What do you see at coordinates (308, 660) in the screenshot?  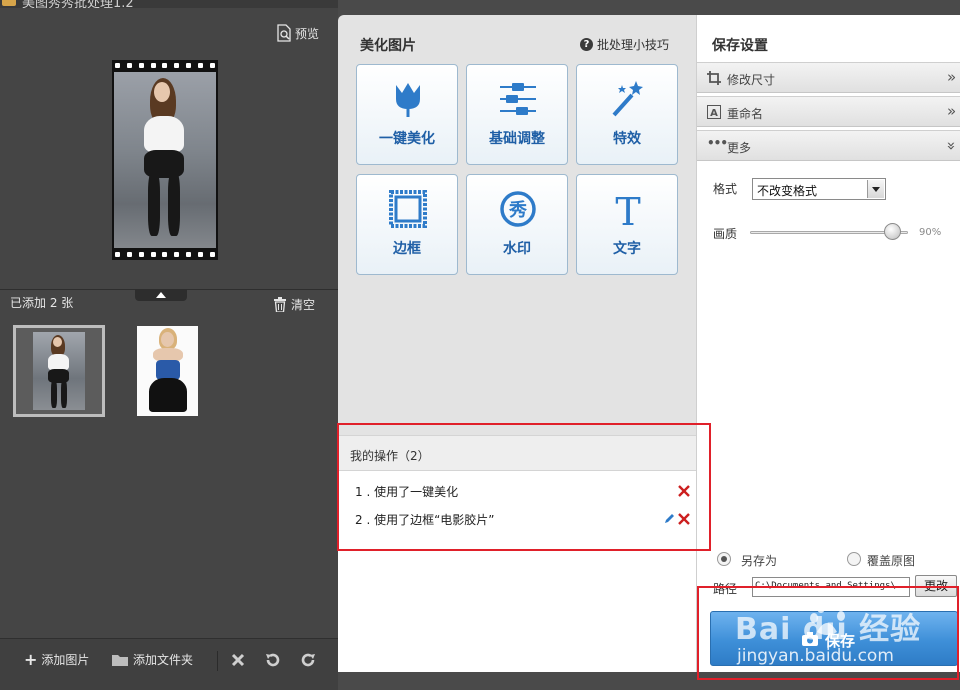 I see `rotate-right-icon` at bounding box center [308, 660].